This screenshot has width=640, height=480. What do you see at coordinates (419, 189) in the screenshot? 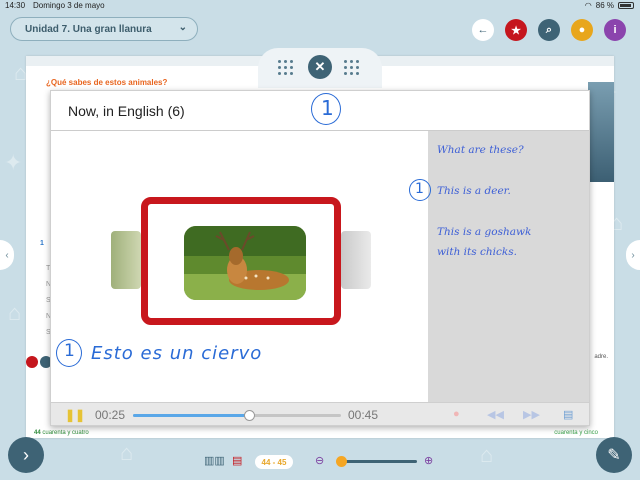
I see `answer-number: 1` at bounding box center [419, 189].